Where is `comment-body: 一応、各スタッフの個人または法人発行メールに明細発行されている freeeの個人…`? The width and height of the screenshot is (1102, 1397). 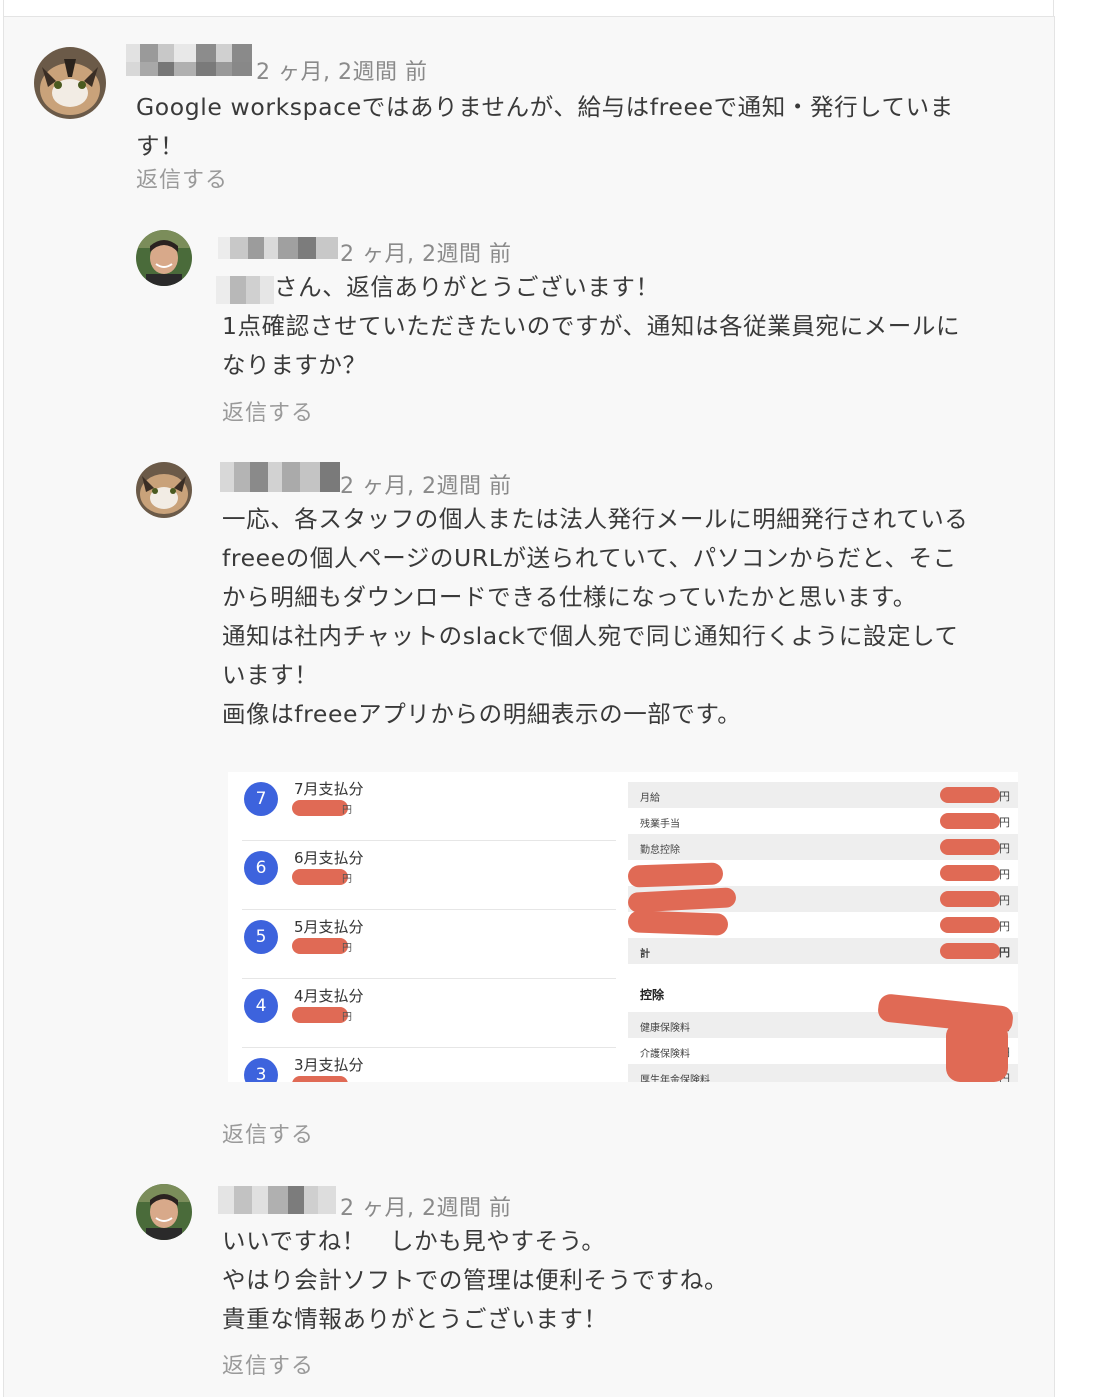 comment-body: 一応、各スタッフの個人または法人発行メールに明細発行されている freeeの個人… is located at coordinates (595, 616).